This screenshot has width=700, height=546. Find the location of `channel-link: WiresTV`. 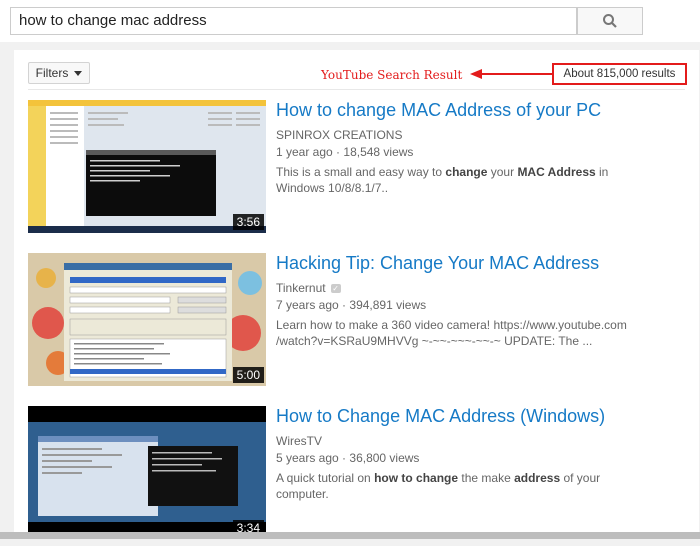

channel-link: WiresTV is located at coordinates (299, 441).